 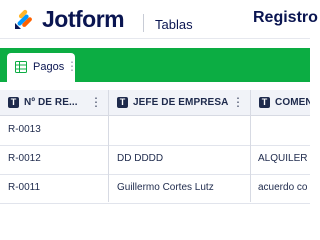 I want to click on tab-label: Pagos, so click(x=49, y=67).